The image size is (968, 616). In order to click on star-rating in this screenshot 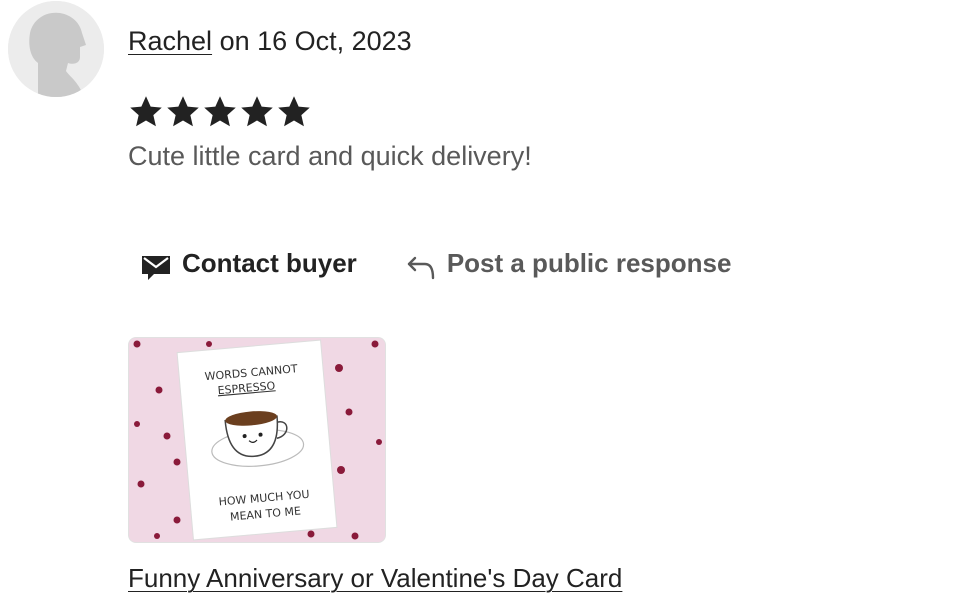, I will do `click(220, 112)`.